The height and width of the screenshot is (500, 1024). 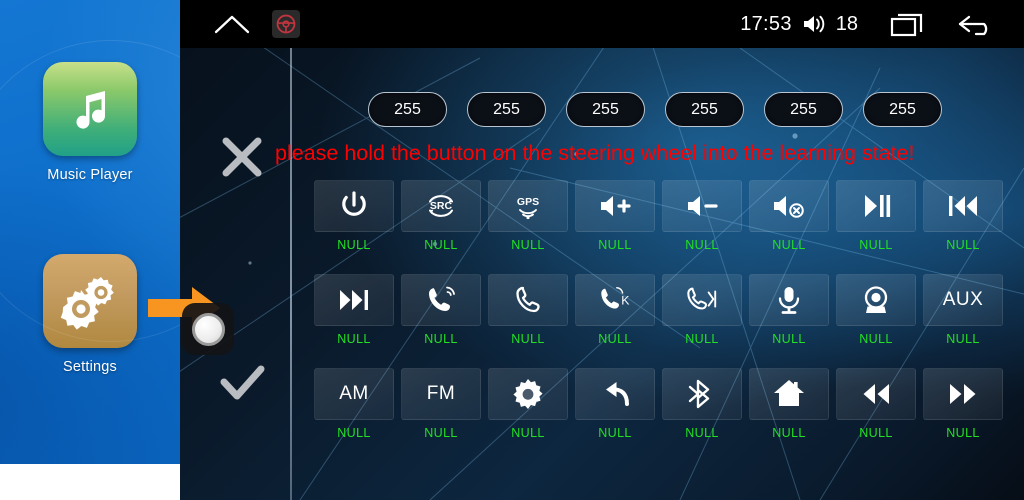 I want to click on rewind-icon, so click(x=876, y=394).